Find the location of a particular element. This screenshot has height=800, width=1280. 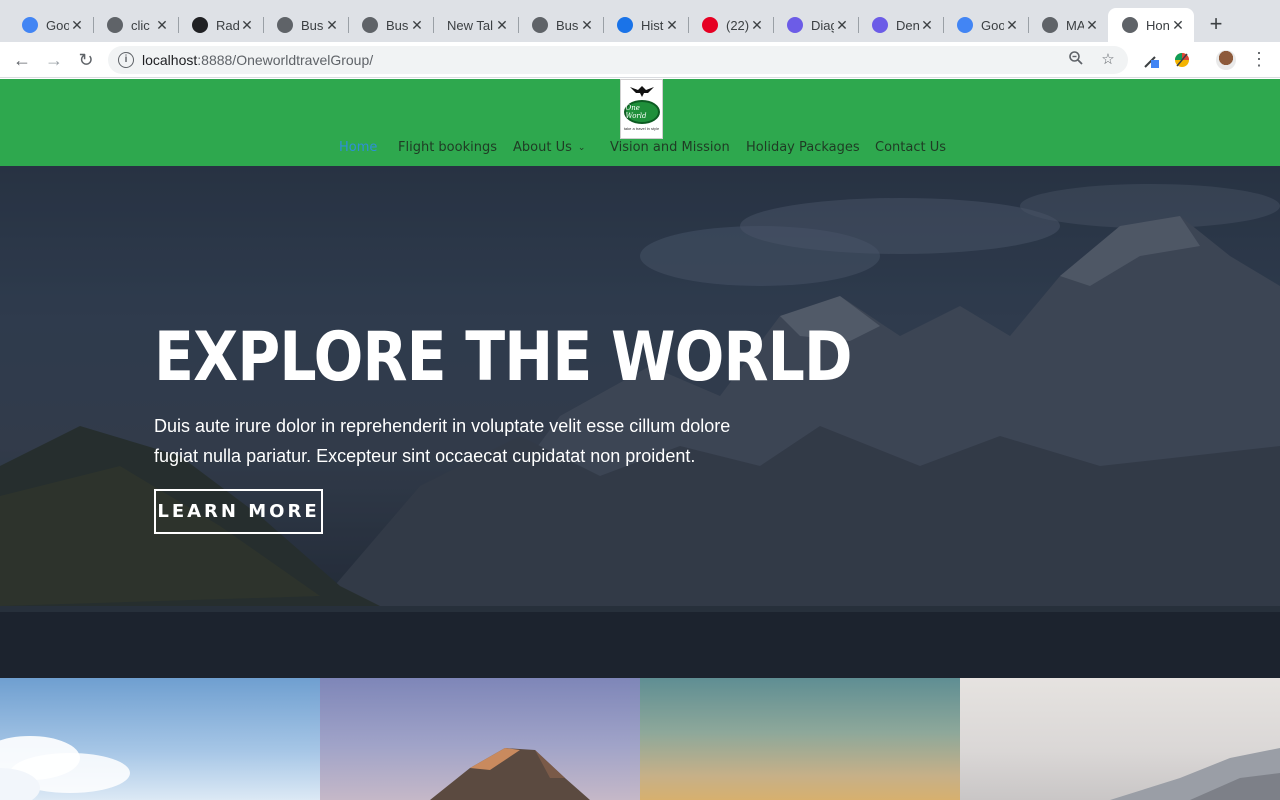

browser-tab: Hon ✕ is located at coordinates (1151, 25).